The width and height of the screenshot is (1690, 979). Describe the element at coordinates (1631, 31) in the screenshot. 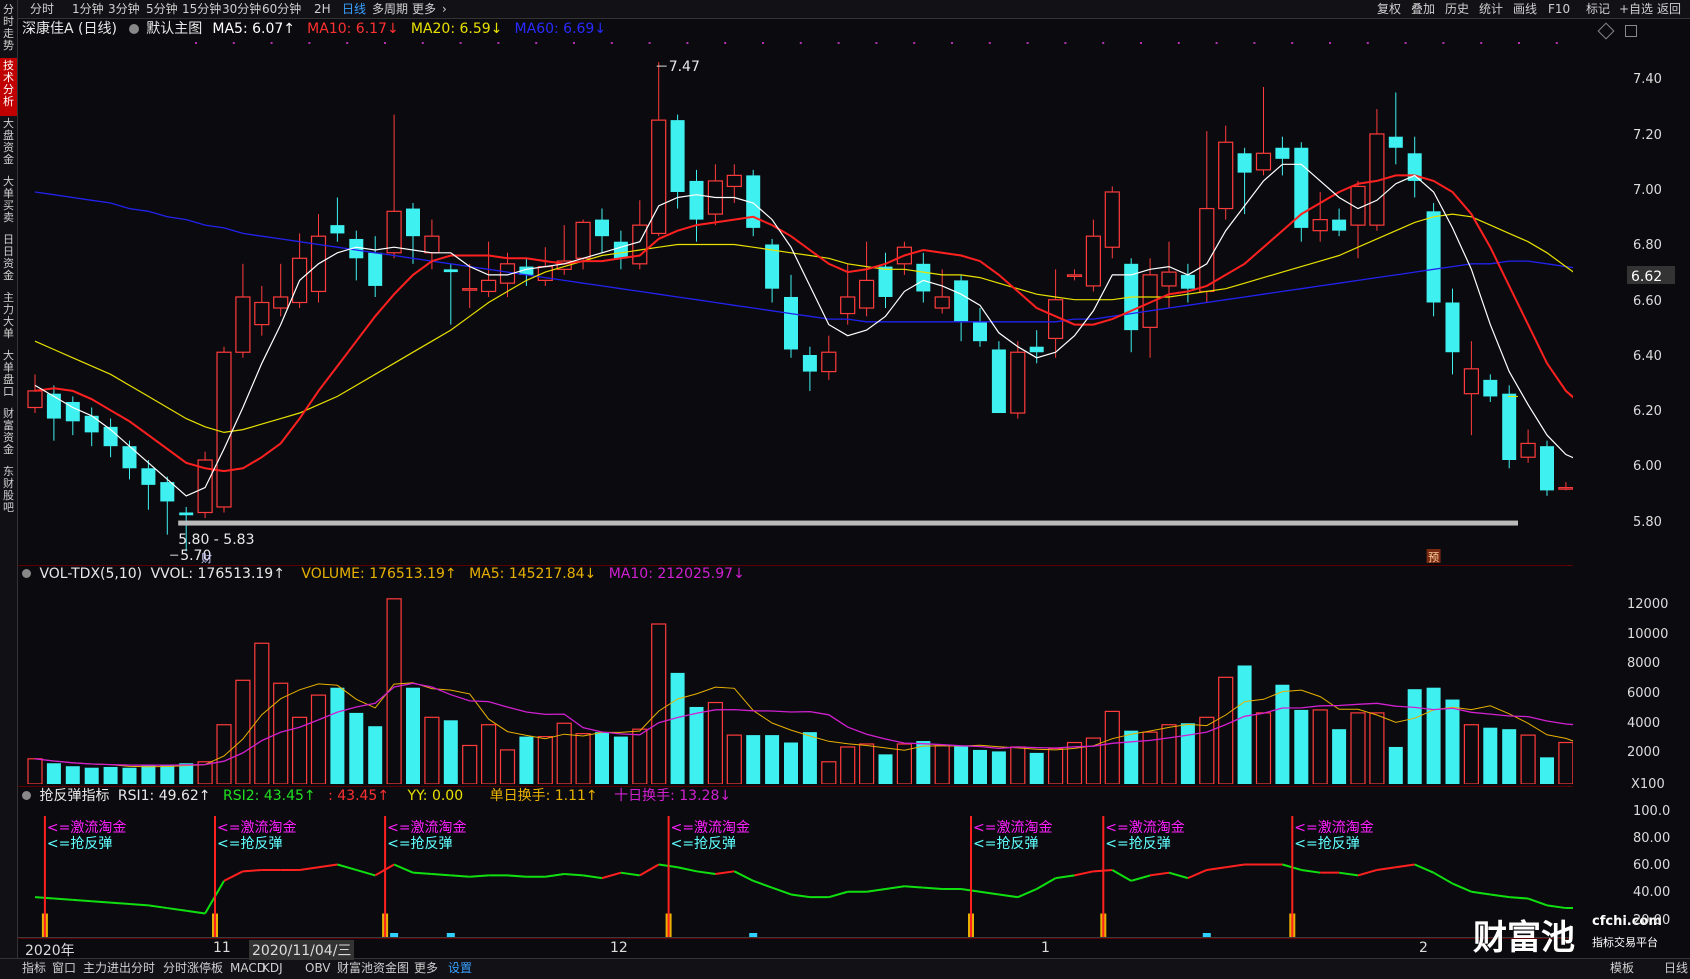

I see `maximize-icon` at that location.